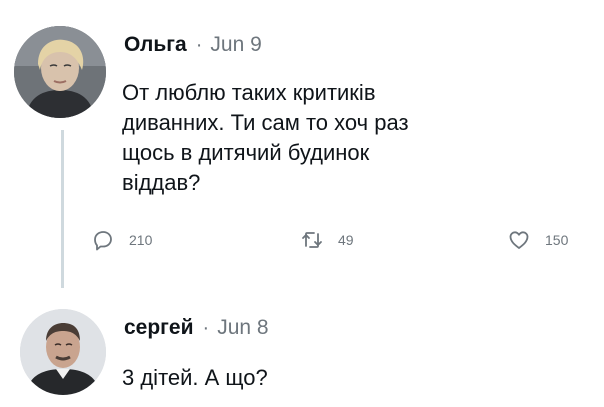 Image resolution: width=604 pixels, height=407 pixels. Describe the element at coordinates (235, 45) in the screenshot. I see `tweet-date: Jun 9` at that location.